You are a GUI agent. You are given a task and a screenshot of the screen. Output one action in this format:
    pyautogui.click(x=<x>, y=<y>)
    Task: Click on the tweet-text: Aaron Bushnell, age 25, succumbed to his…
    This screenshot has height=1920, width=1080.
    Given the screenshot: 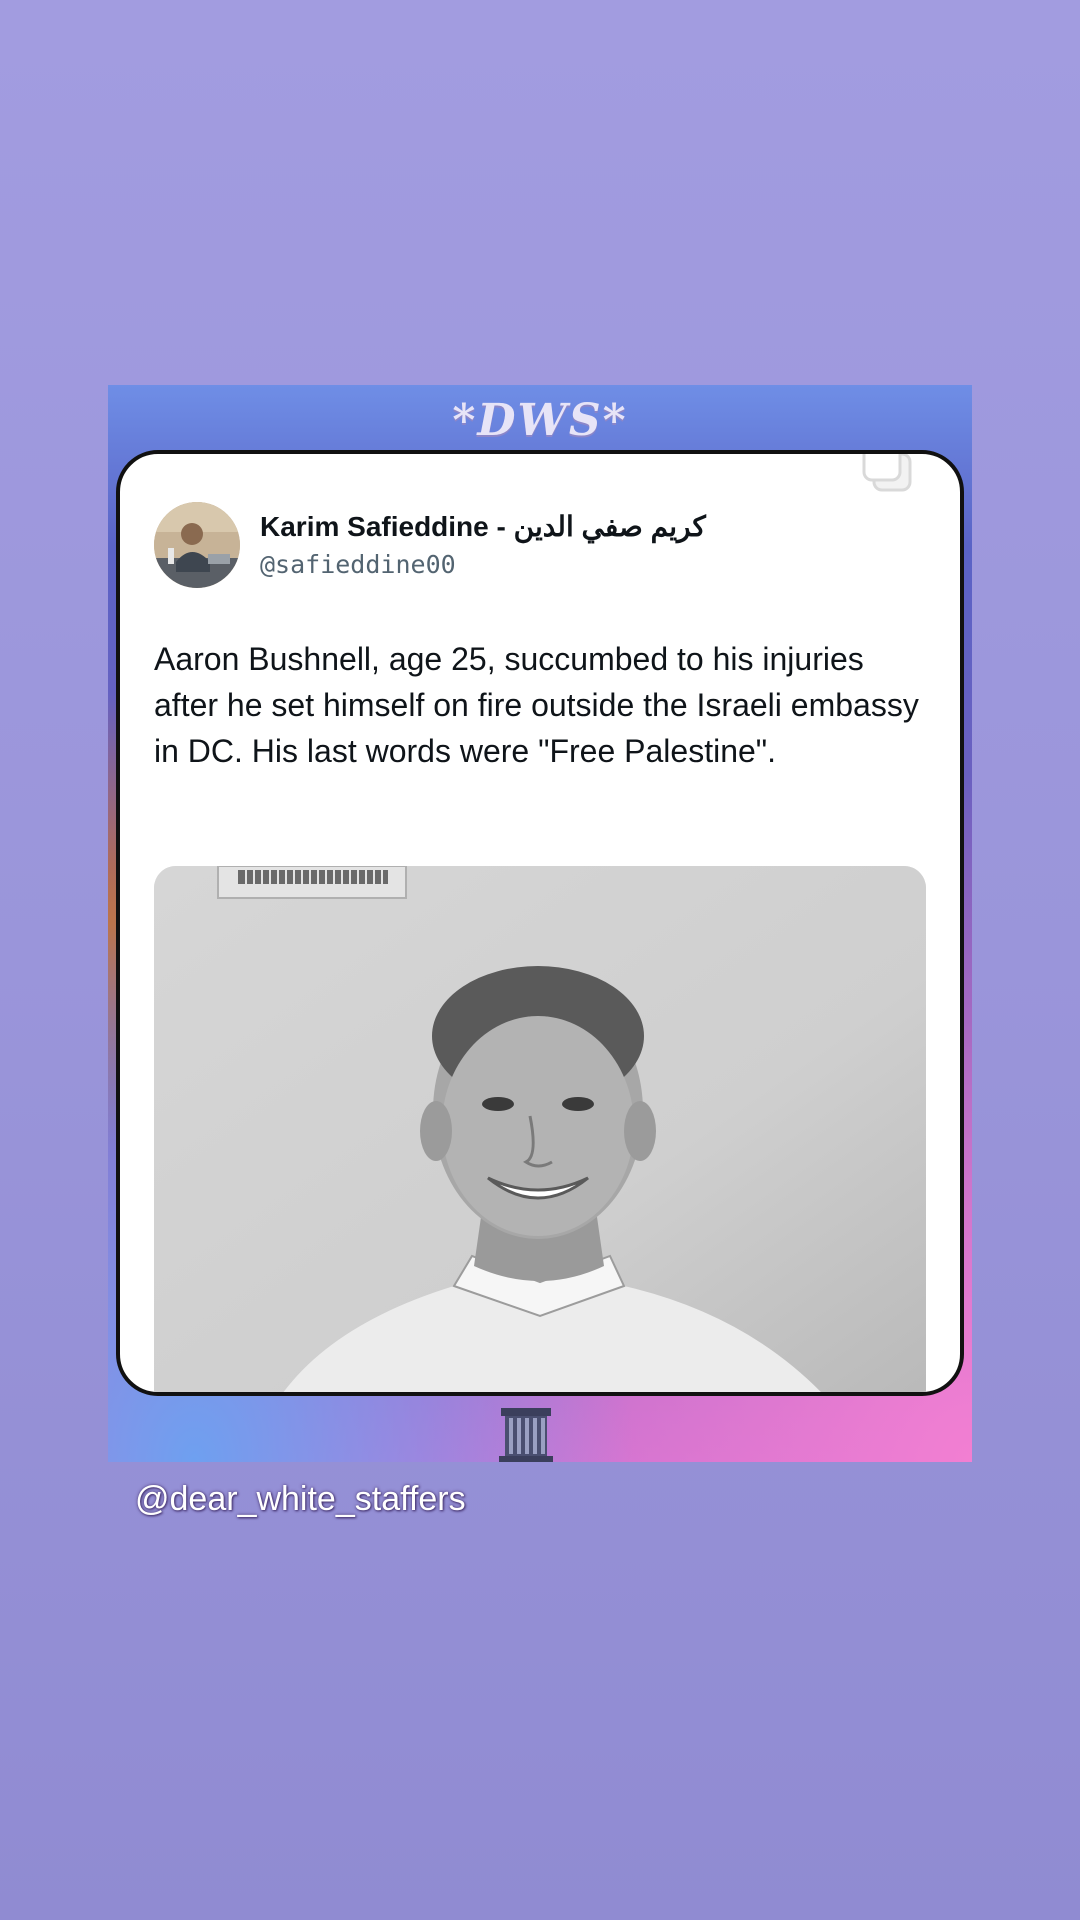 What is the action you would take?
    pyautogui.click(x=536, y=705)
    